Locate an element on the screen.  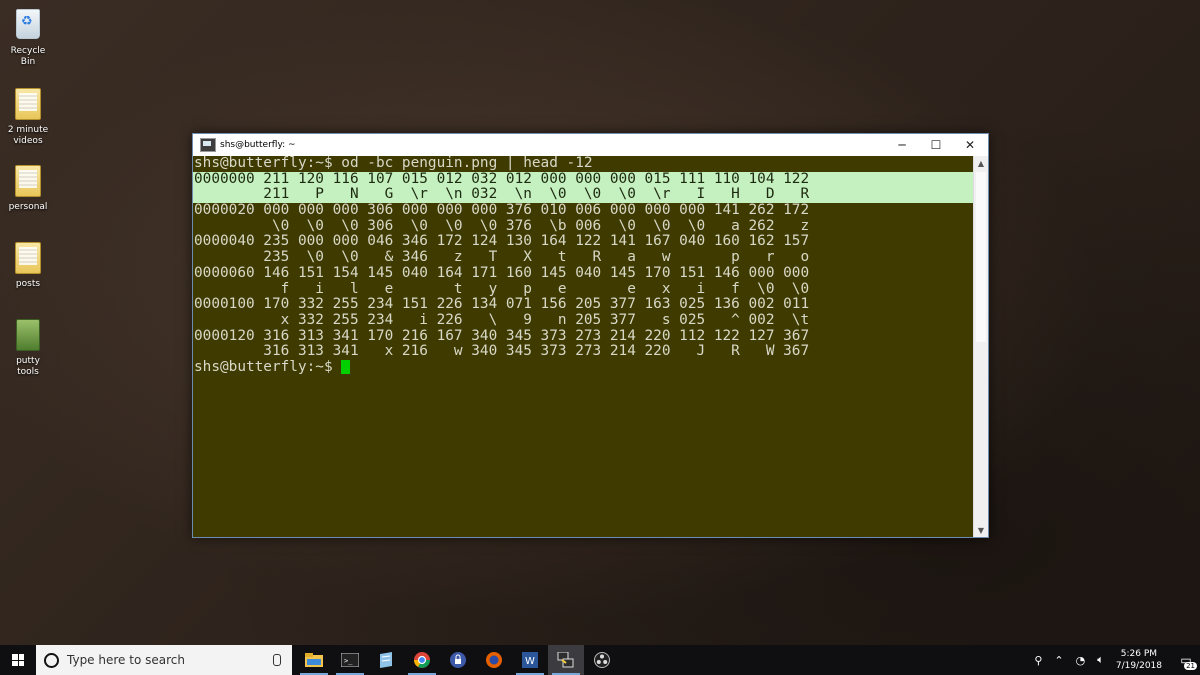
chevron-up-icon: ⌃ is located at coordinates (1058, 660).